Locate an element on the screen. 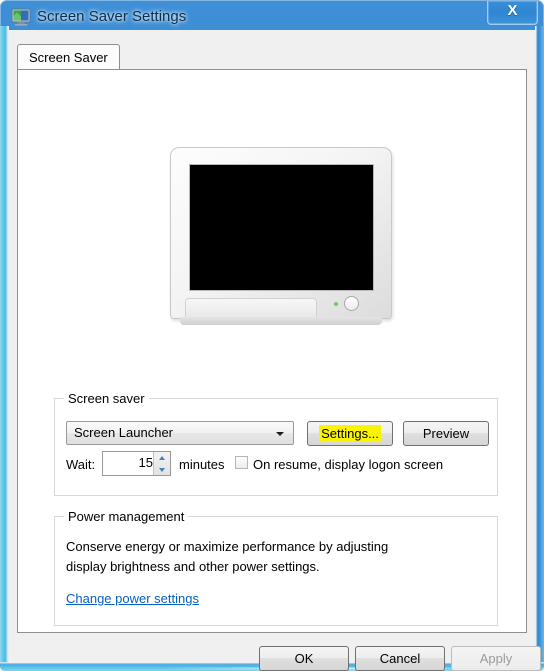  close-icon: X is located at coordinates (512, 10).